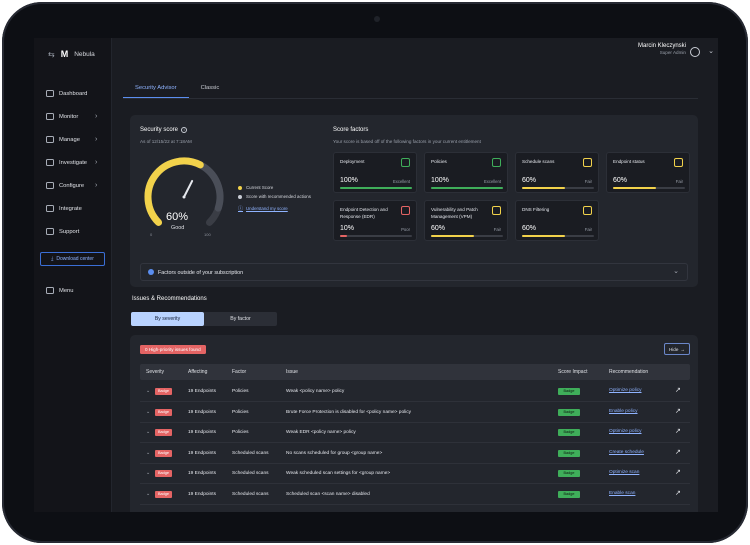  Describe the element at coordinates (529, 180) in the screenshot. I see `factor-value: 60%` at that location.